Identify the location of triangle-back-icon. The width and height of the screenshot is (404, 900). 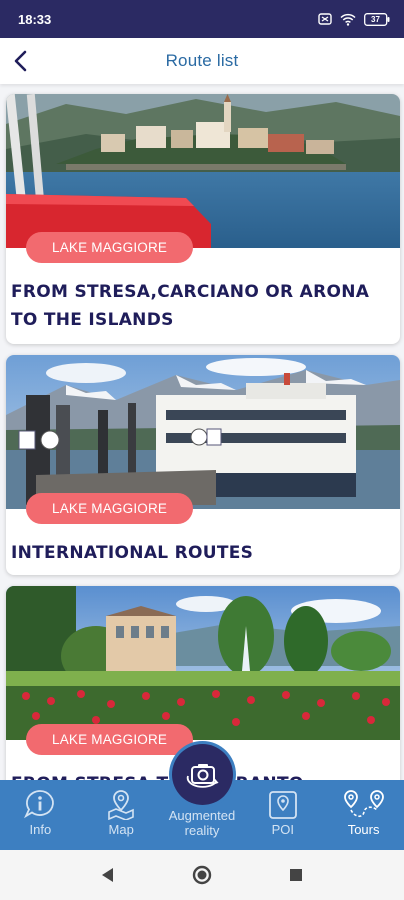
(107, 875).